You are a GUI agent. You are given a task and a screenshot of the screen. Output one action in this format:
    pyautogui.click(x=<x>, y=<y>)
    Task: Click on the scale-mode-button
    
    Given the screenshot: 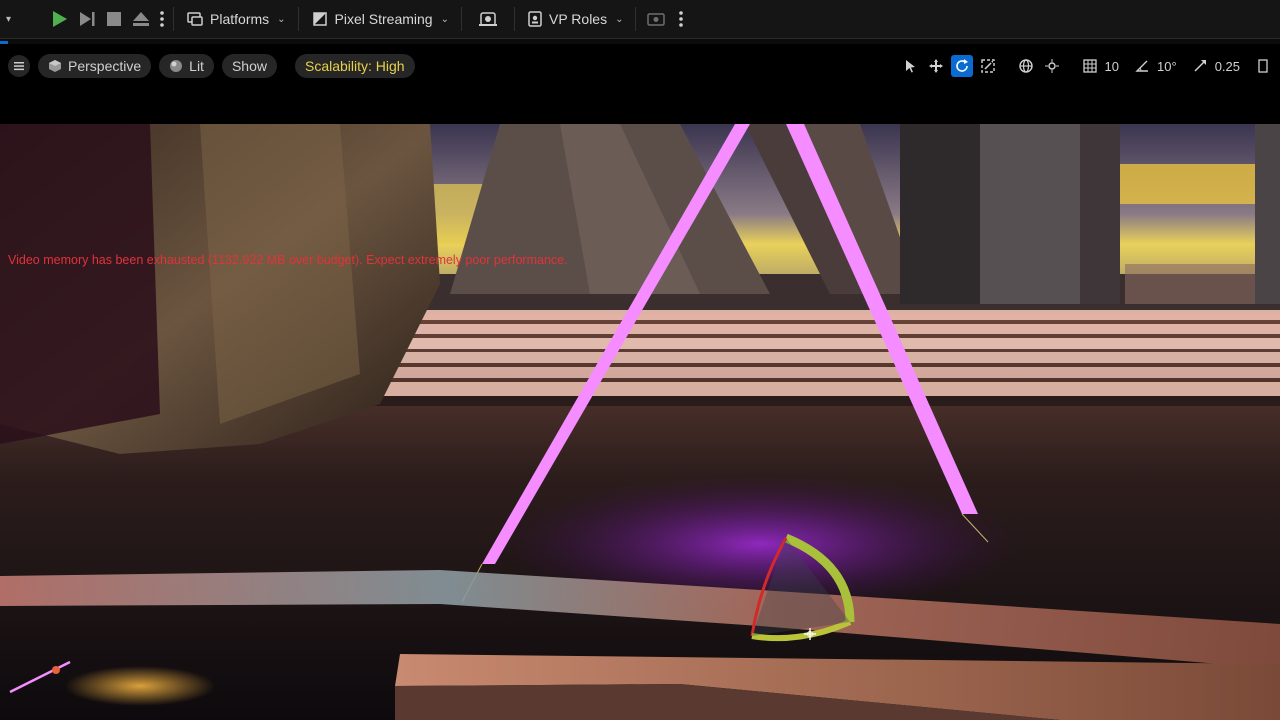 What is the action you would take?
    pyautogui.click(x=988, y=66)
    